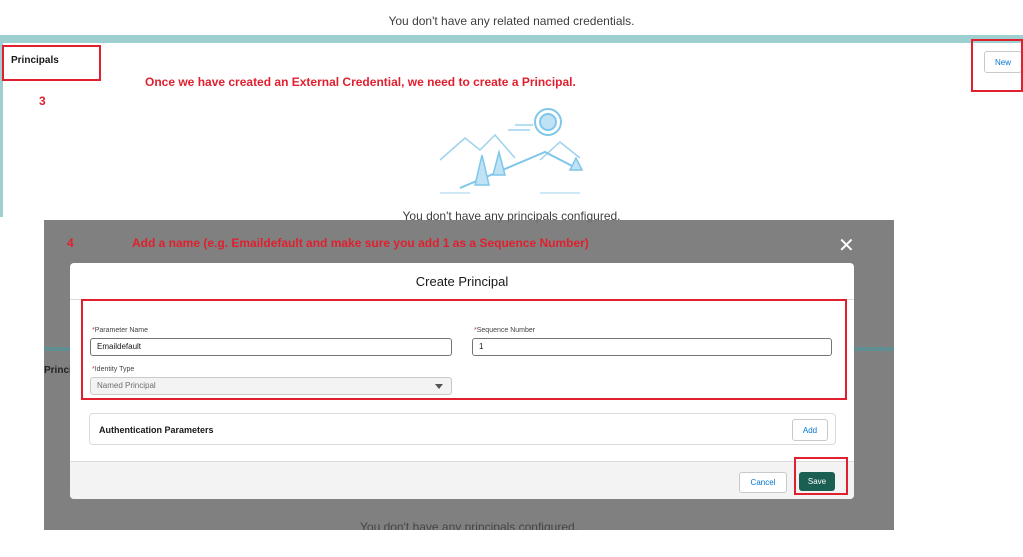 Image resolution: width=1023 pixels, height=557 pixels. Describe the element at coordinates (821, 476) in the screenshot. I see `annotation-box-save` at that location.